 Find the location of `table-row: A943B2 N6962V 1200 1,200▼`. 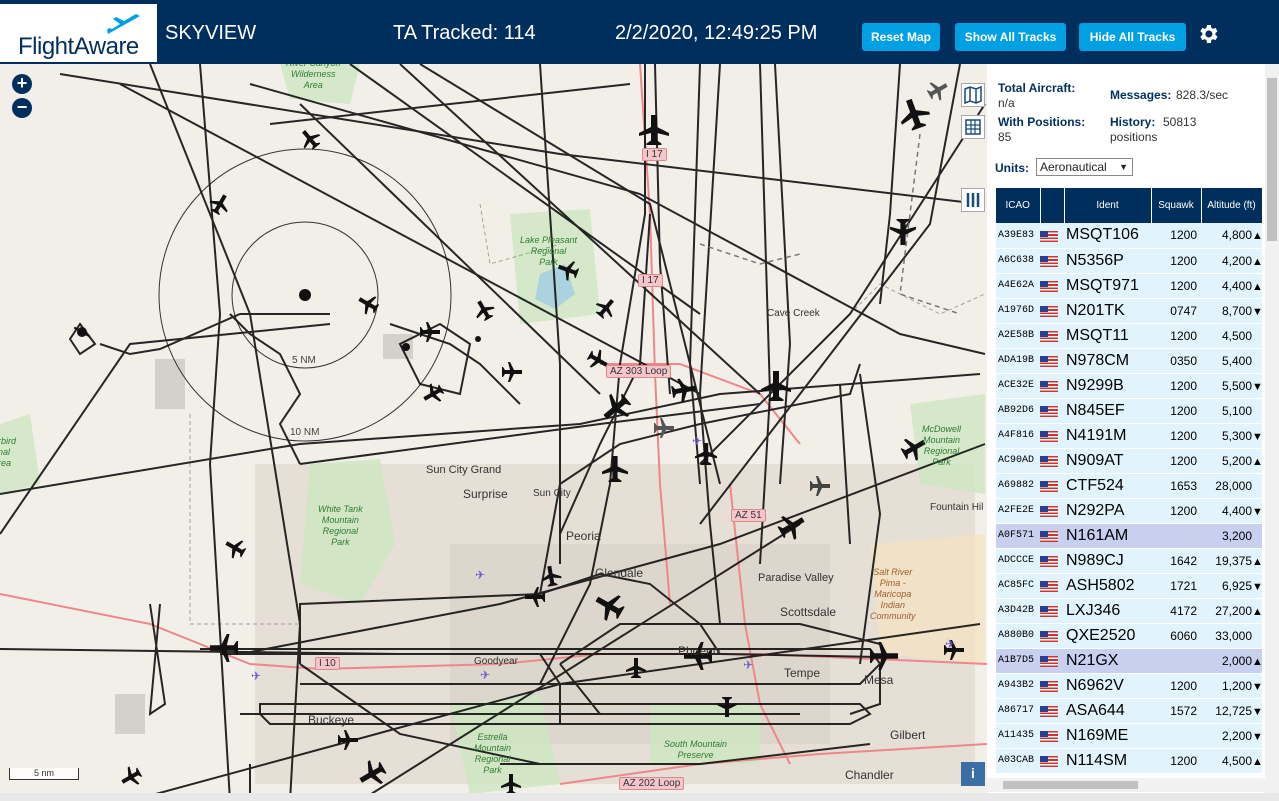

table-row: A943B2 N6962V 1200 1,200▼ is located at coordinates (1129, 686).